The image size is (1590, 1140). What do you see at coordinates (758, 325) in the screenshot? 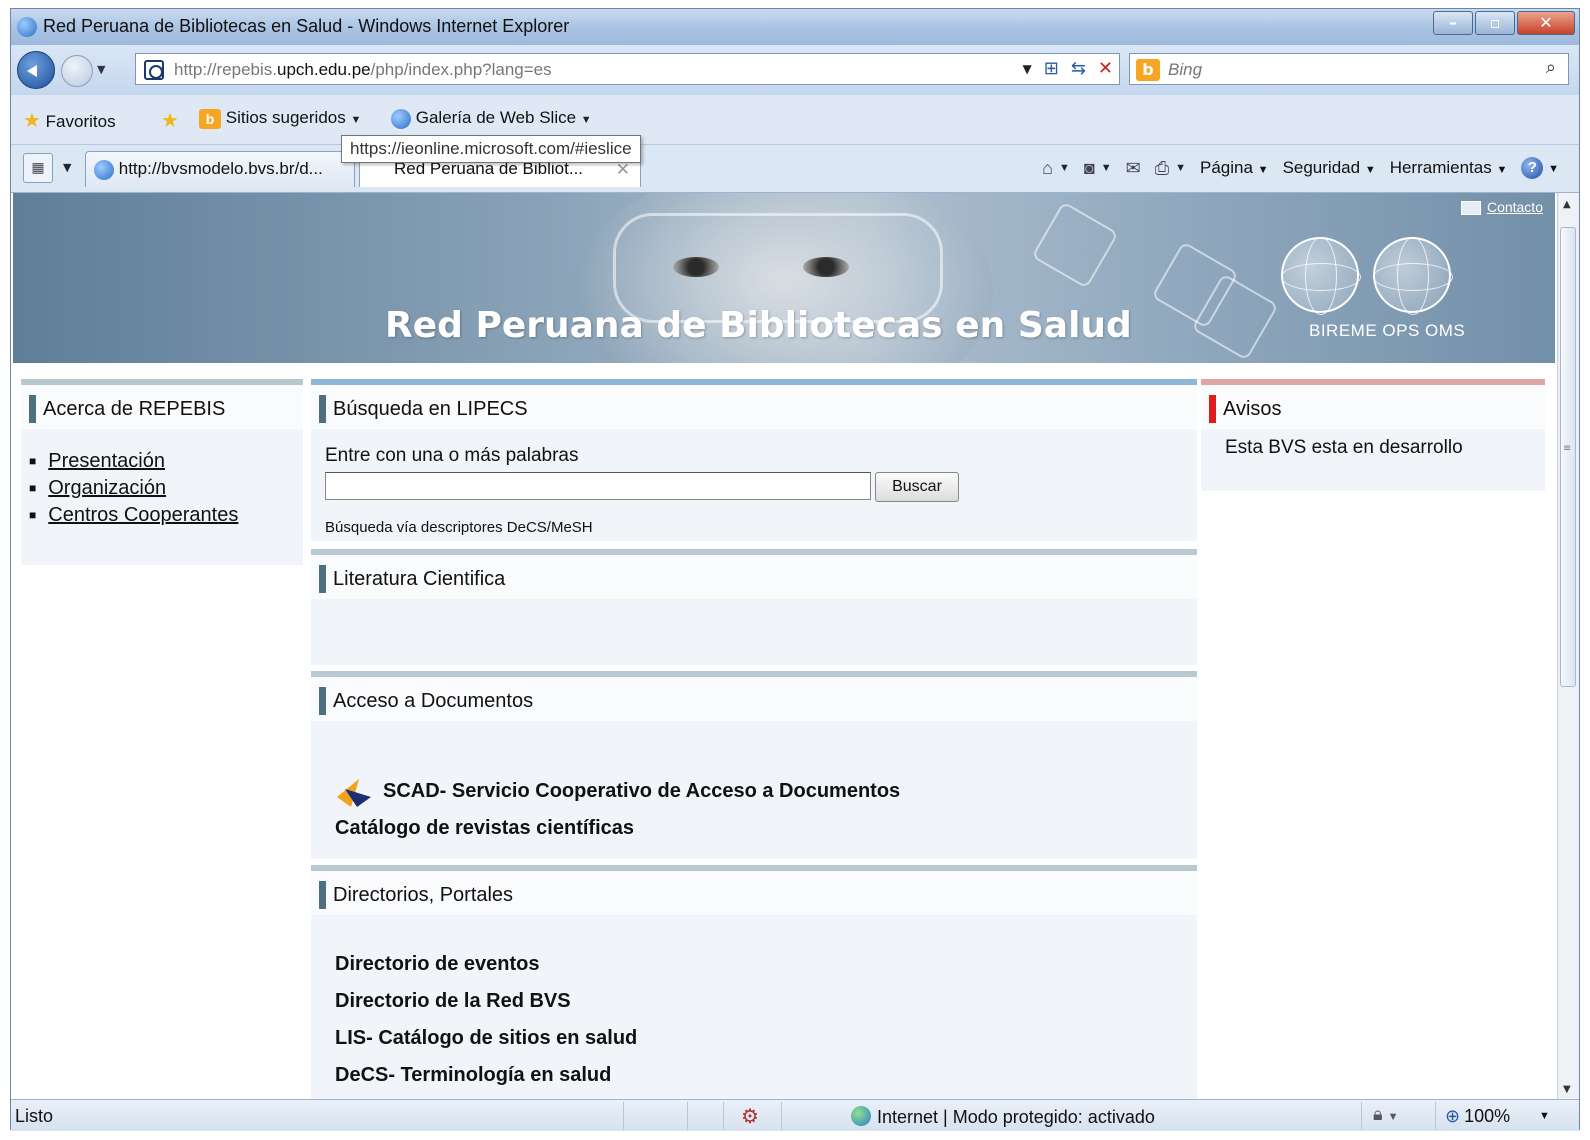
I see `site-title: Red Peruana de Bibliotecas en Salud` at bounding box center [758, 325].